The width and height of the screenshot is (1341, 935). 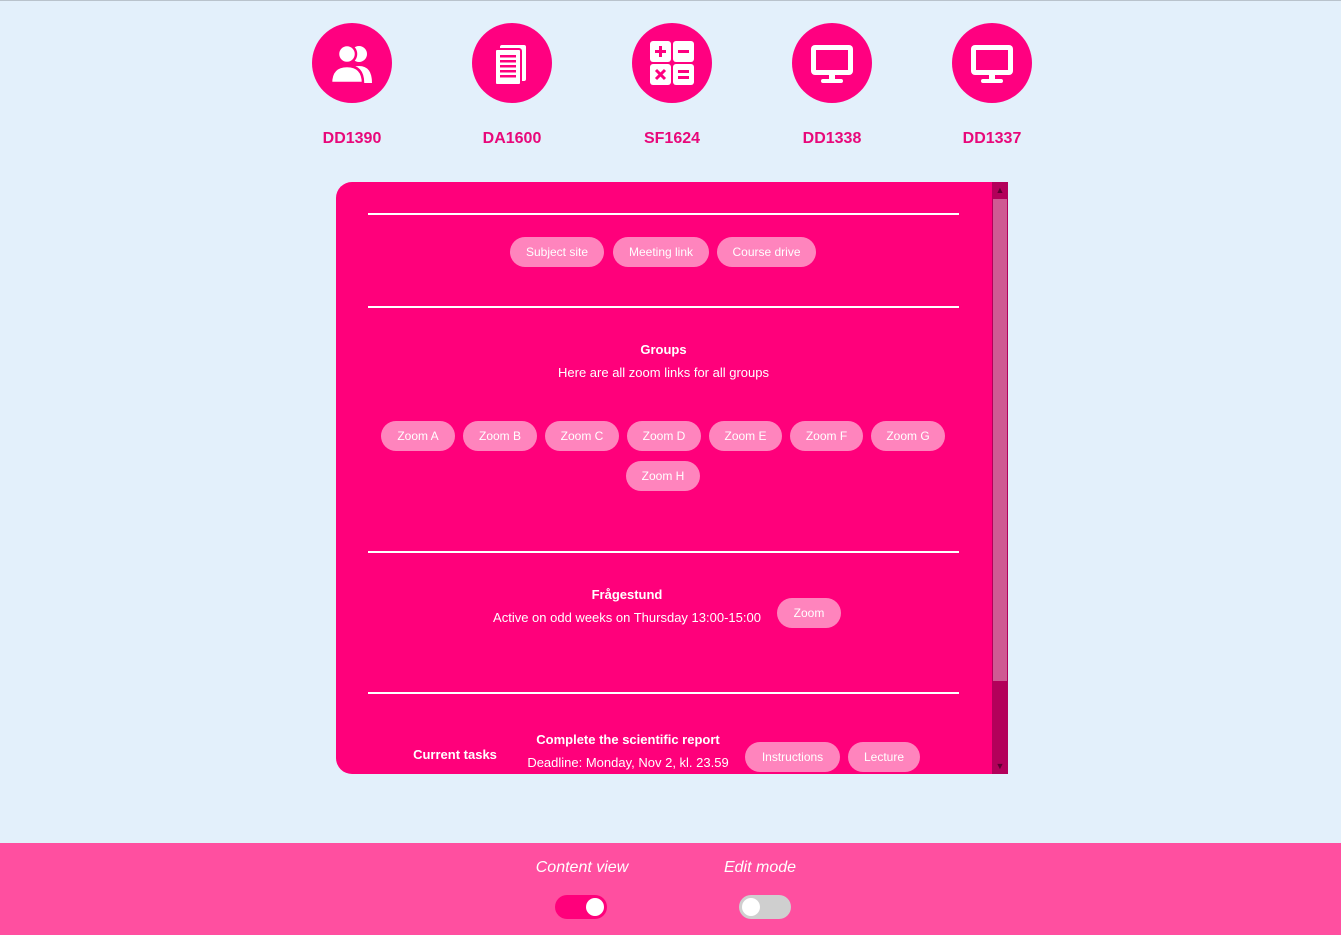 What do you see at coordinates (581, 907) in the screenshot?
I see `content-view-toggle` at bounding box center [581, 907].